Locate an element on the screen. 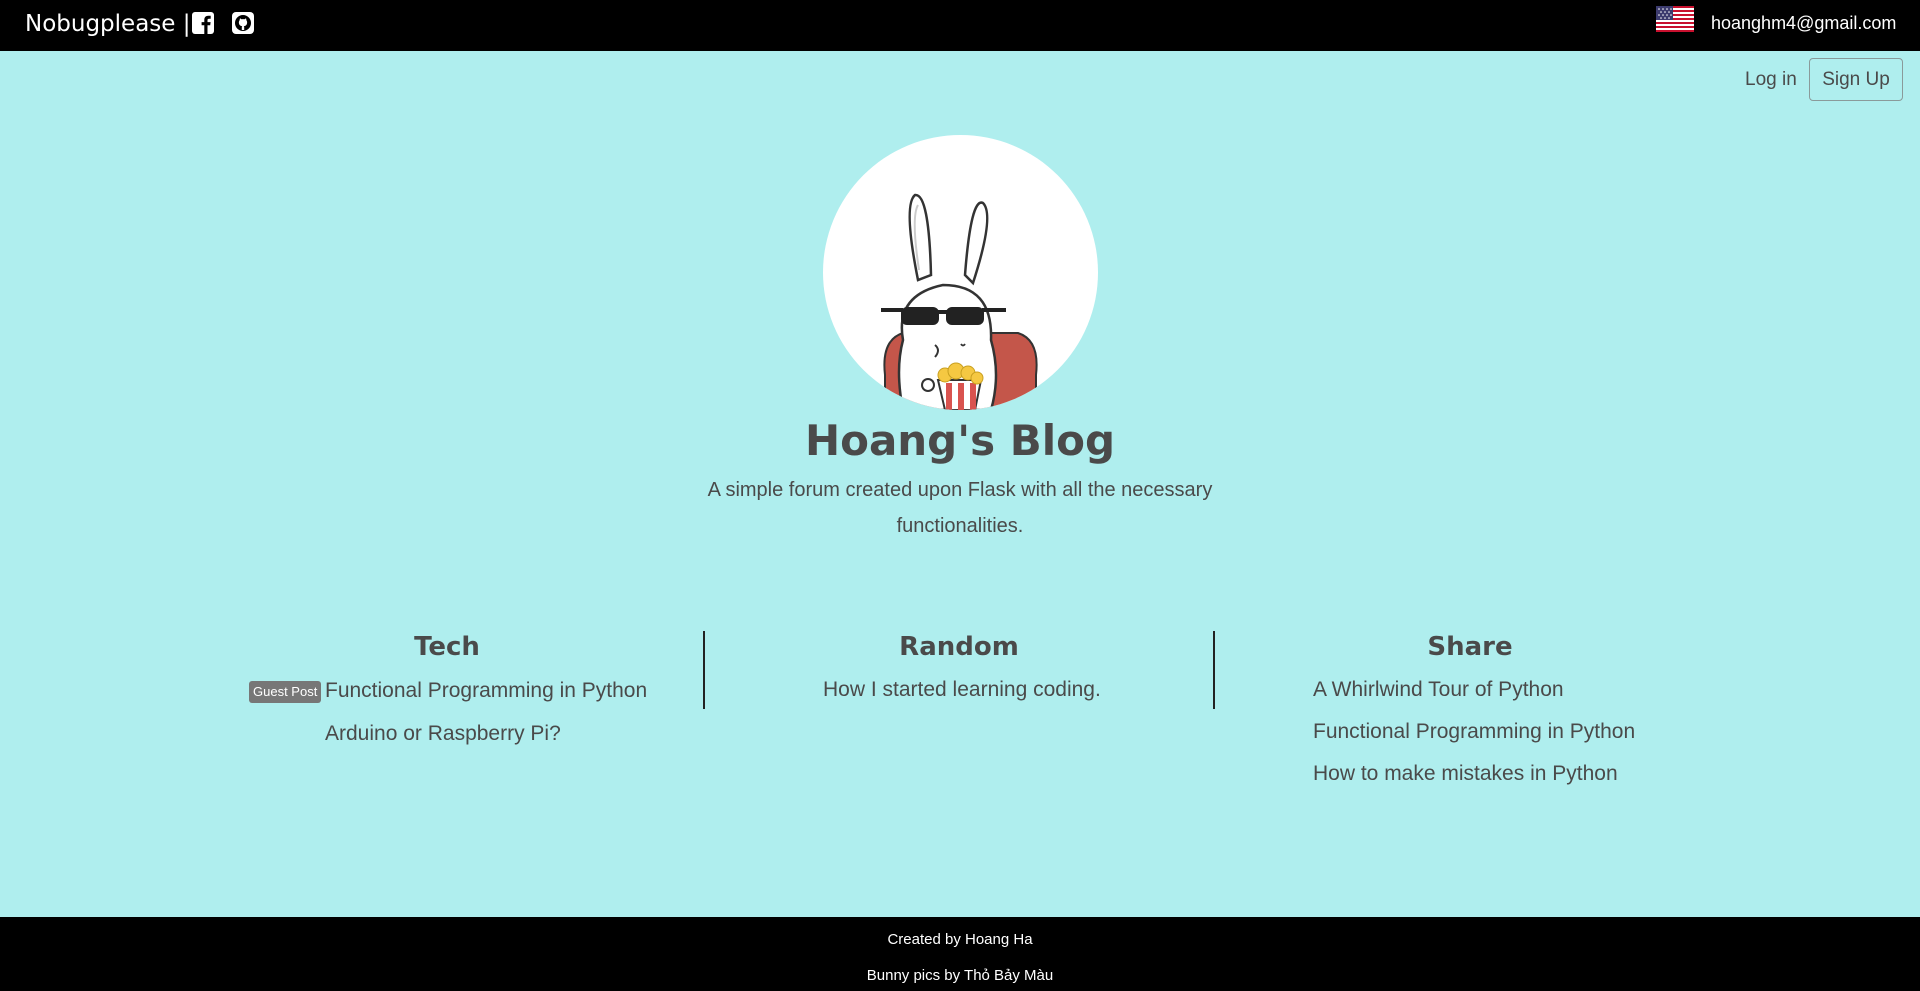 This screenshot has width=1920, height=991. login-link: Log in is located at coordinates (1771, 80).